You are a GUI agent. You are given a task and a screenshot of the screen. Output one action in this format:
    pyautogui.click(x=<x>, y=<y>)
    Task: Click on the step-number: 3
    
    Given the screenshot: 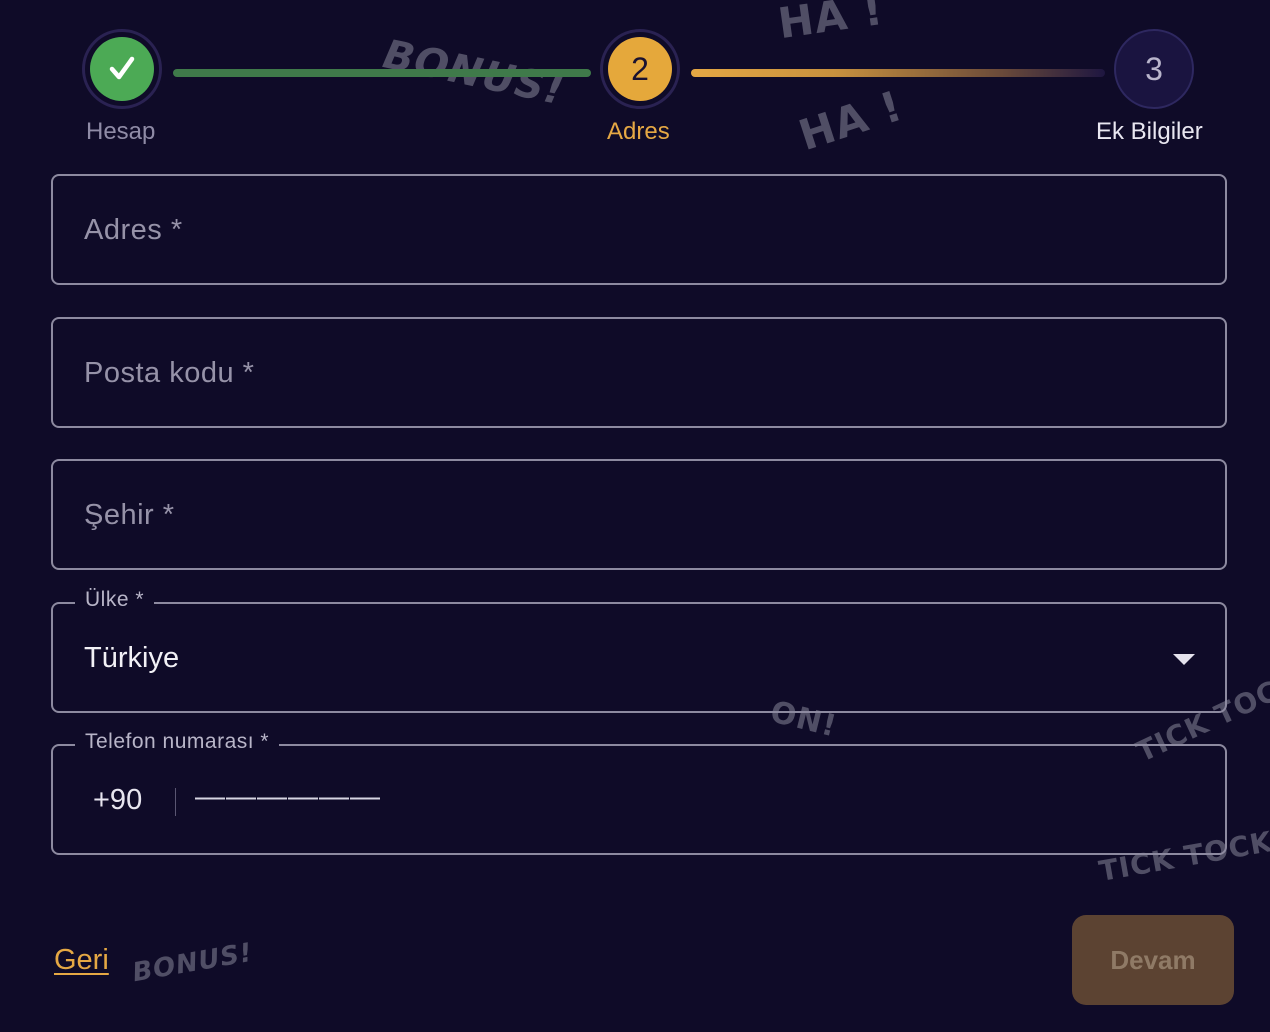 What is the action you would take?
    pyautogui.click(x=1154, y=68)
    